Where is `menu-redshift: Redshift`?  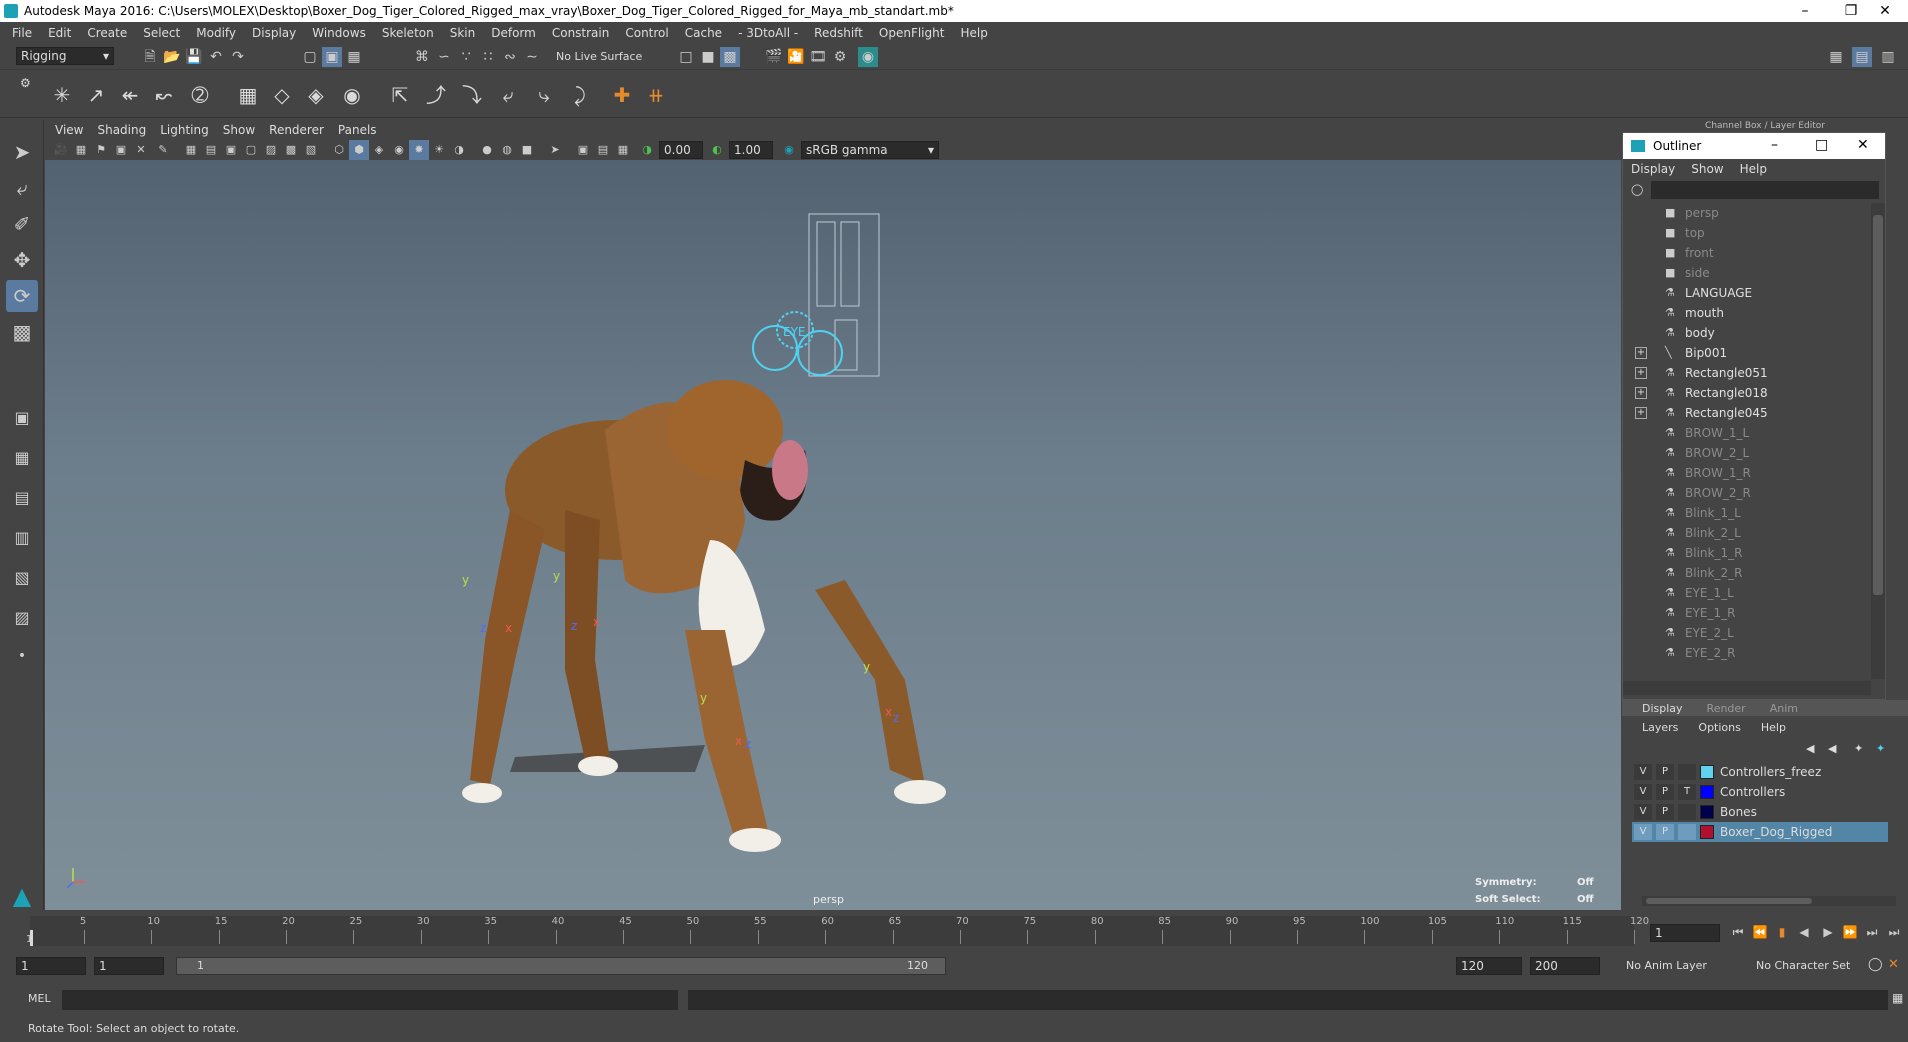
menu-redshift: Redshift is located at coordinates (838, 33).